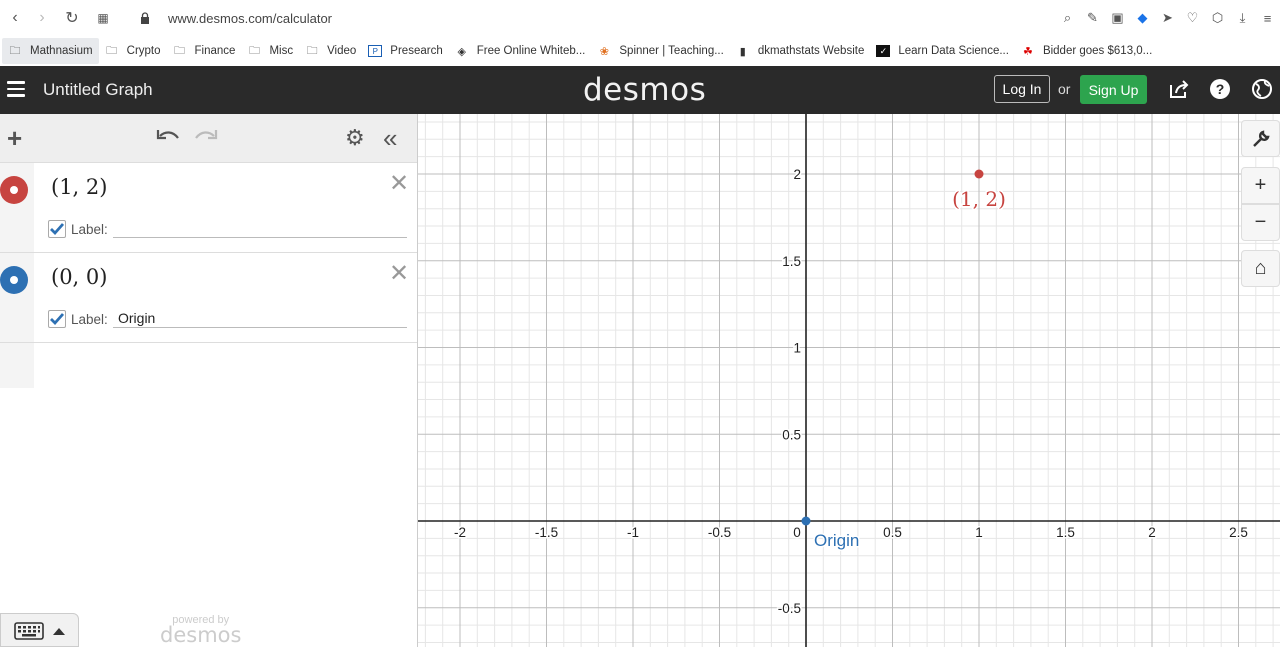 The height and width of the screenshot is (647, 1280). I want to click on powered-by-desmos: powered by desmos, so click(200, 630).